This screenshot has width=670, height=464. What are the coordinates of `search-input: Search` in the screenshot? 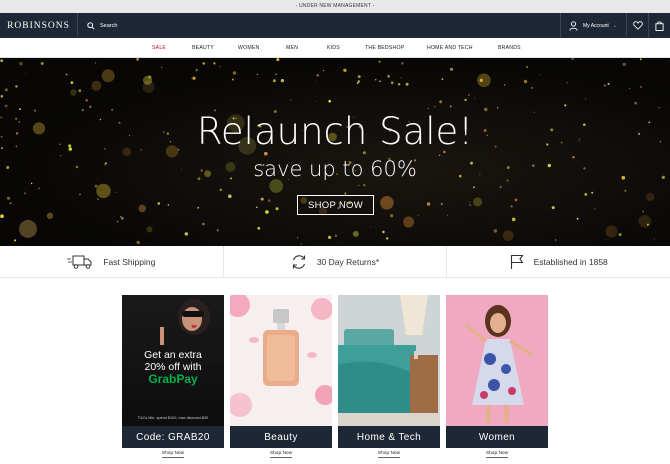 It's located at (319, 25).